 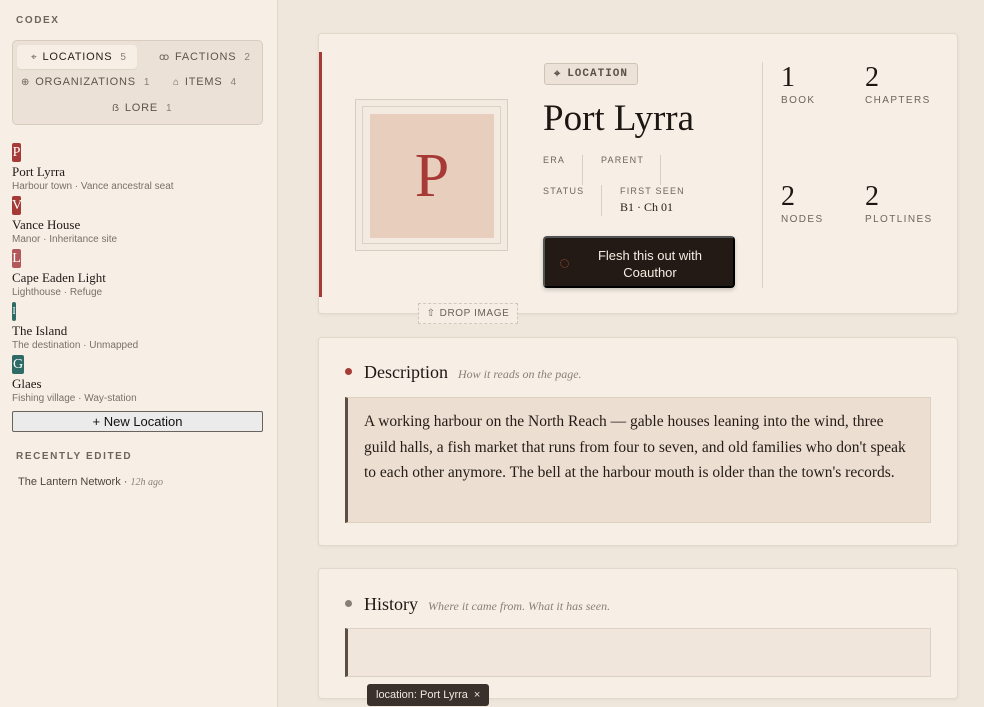 What do you see at coordinates (899, 203) in the screenshot?
I see `stat-plotlines: 2 PLOTLINES` at bounding box center [899, 203].